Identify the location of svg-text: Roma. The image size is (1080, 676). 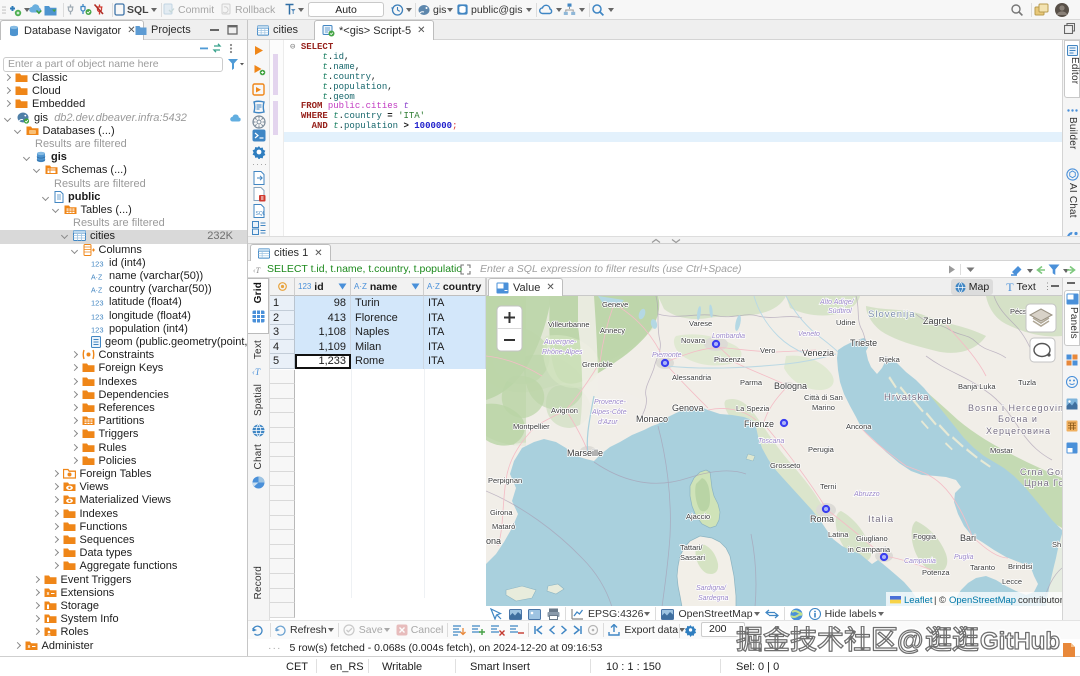
(822, 519).